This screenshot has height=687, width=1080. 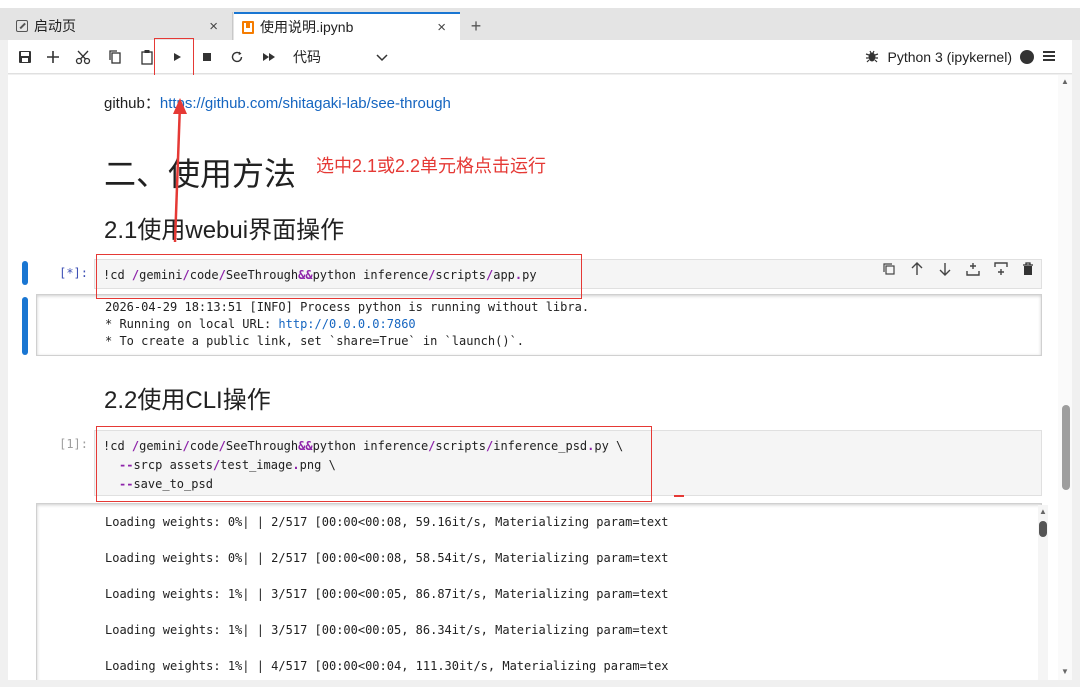 I want to click on kernel-status: Python 3 (ipykernel), so click(x=960, y=57).